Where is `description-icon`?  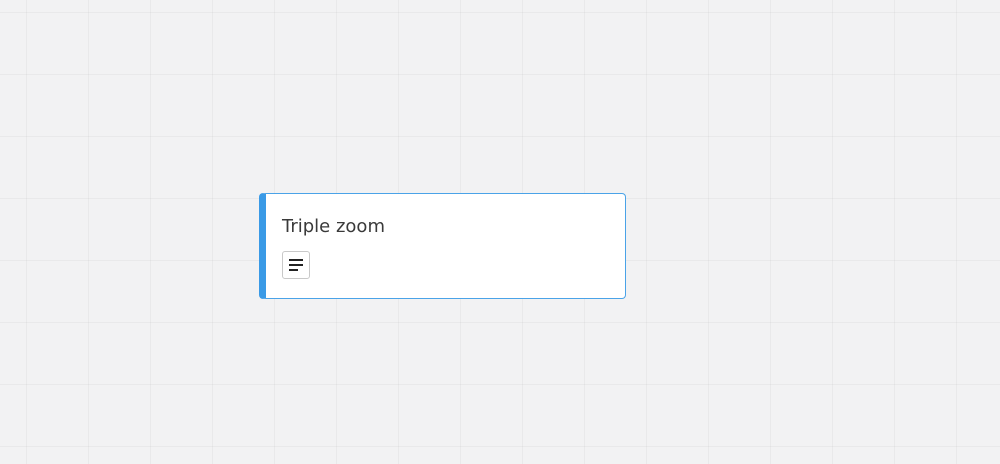 description-icon is located at coordinates (296, 265).